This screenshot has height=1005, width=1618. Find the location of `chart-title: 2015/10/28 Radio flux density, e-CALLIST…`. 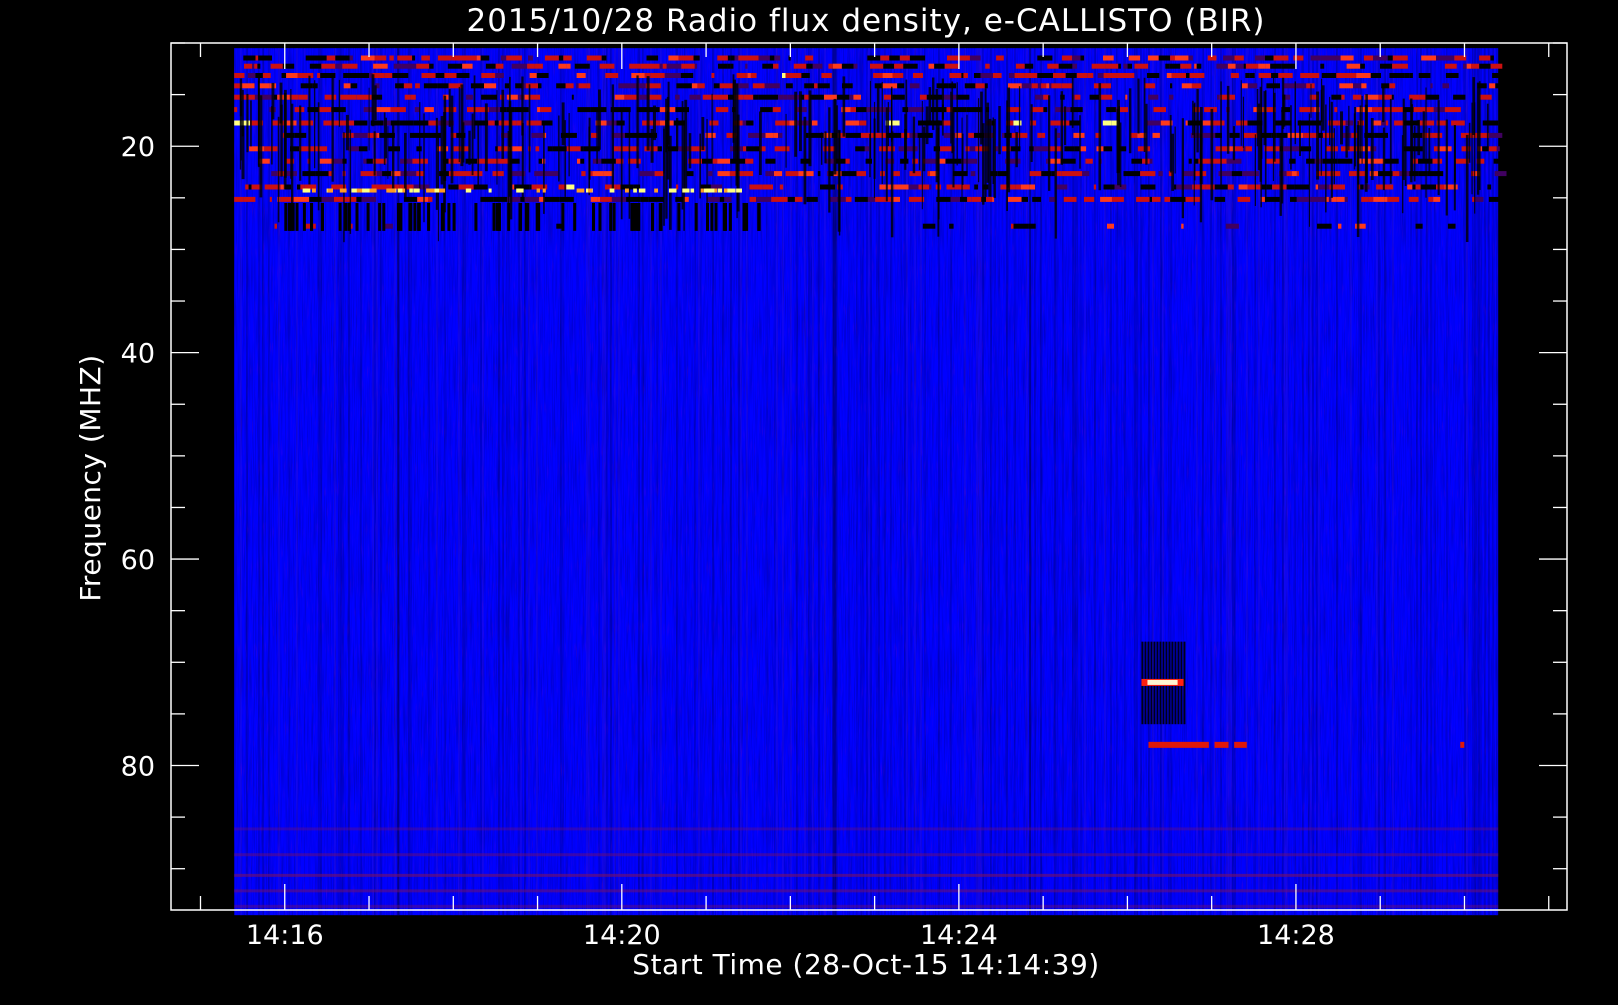

chart-title: 2015/10/28 Radio flux density, e-CALLIST… is located at coordinates (865, 21).